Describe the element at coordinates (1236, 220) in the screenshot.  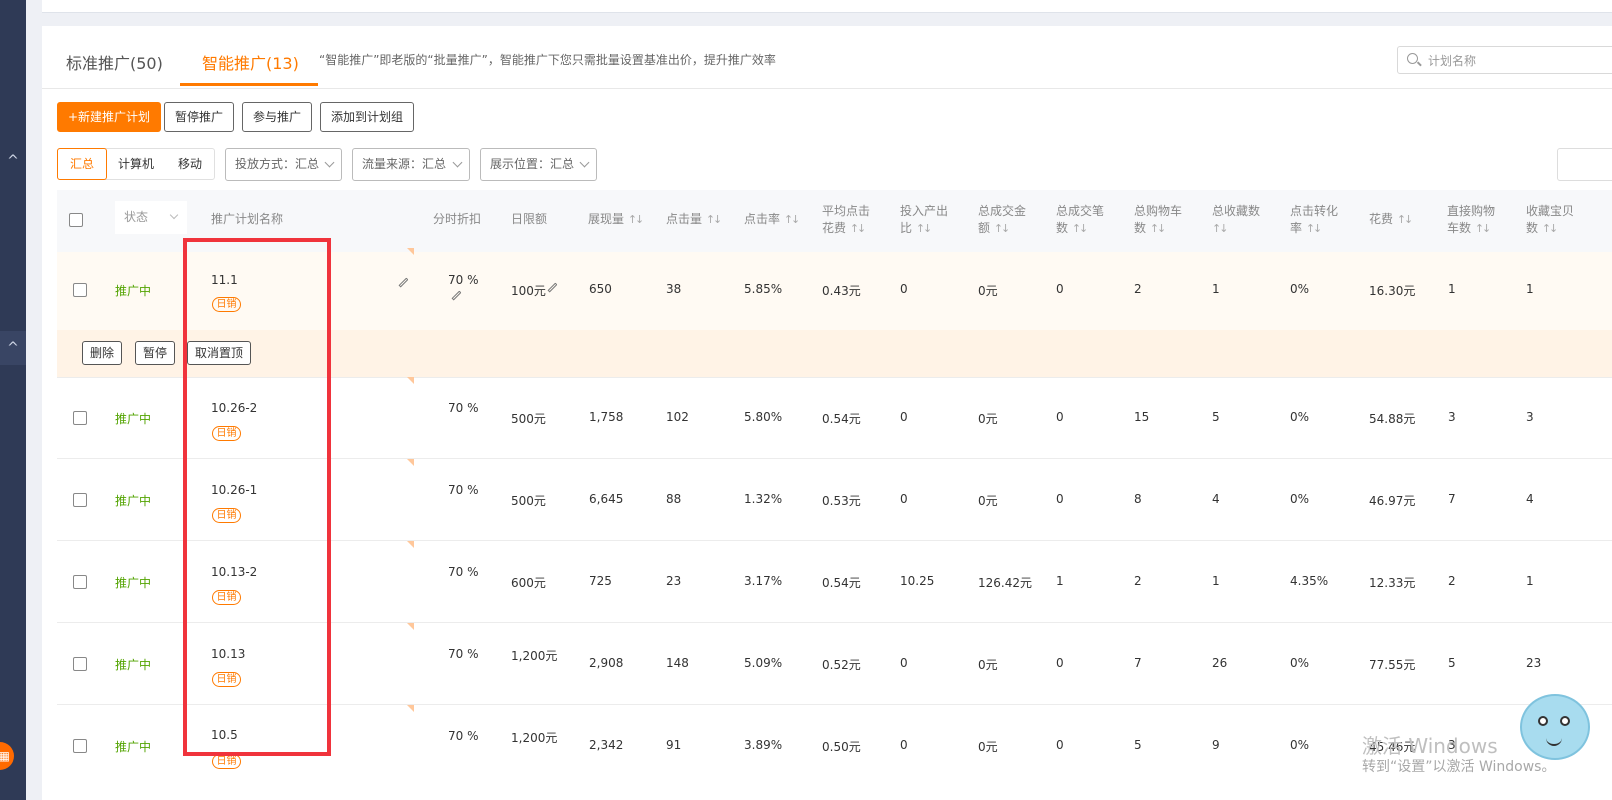
I see `fav-header: 总收藏数 ↑↓` at that location.